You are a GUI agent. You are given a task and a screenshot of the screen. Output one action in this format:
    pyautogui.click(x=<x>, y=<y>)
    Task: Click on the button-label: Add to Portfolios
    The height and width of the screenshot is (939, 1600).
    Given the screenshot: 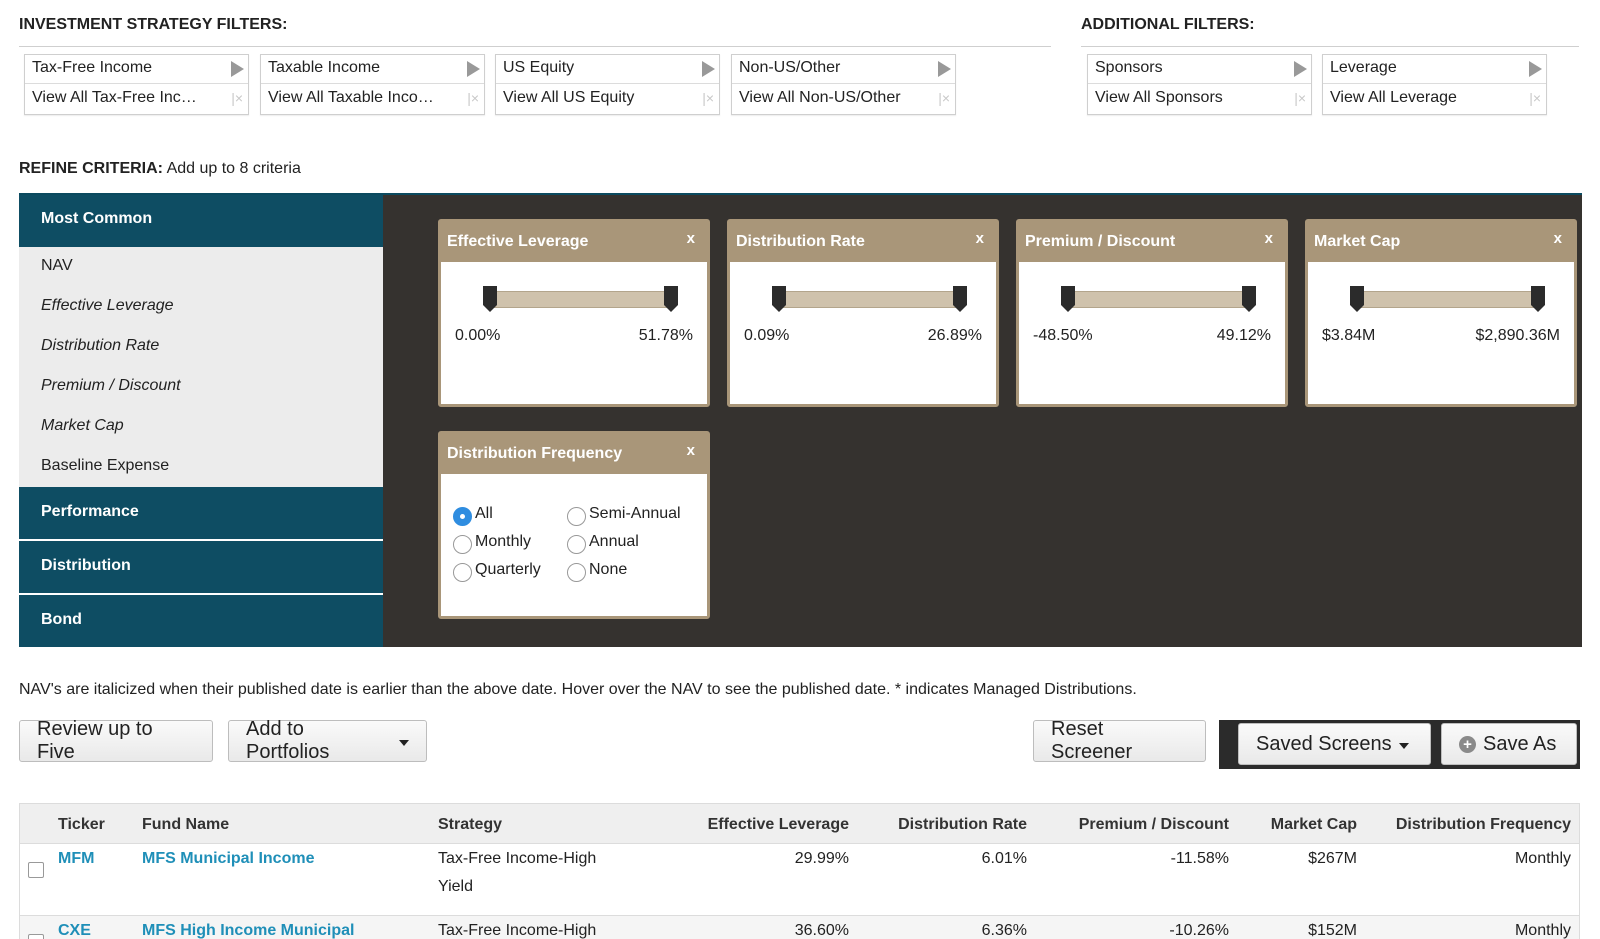 What is the action you would take?
    pyautogui.click(x=288, y=740)
    